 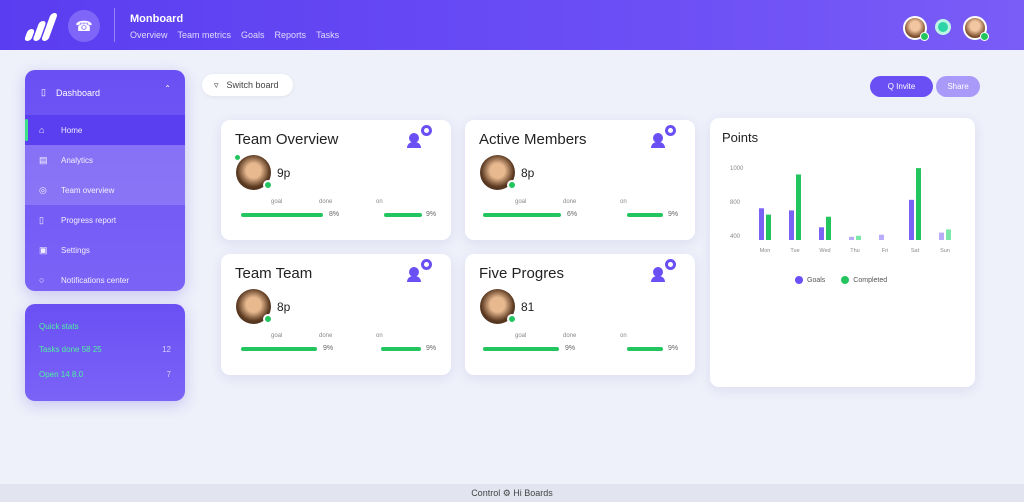 I want to click on quick-stats-row: Tasks done 58 25 12, so click(x=105, y=349).